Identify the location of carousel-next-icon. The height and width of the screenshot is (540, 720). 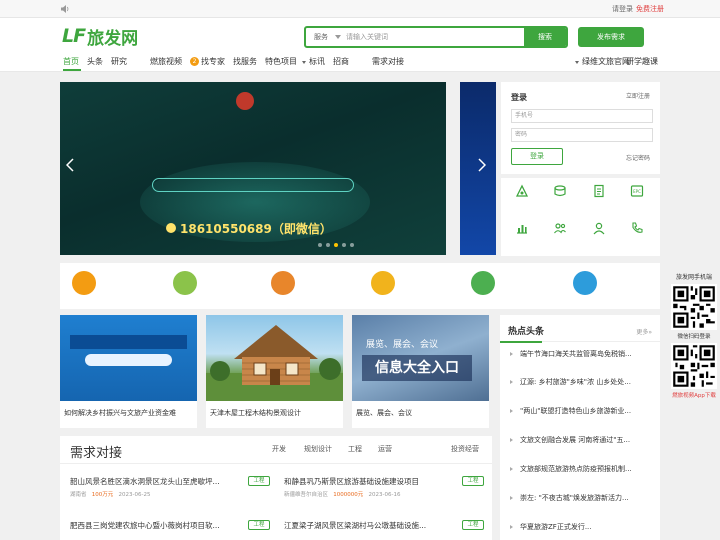
(482, 165).